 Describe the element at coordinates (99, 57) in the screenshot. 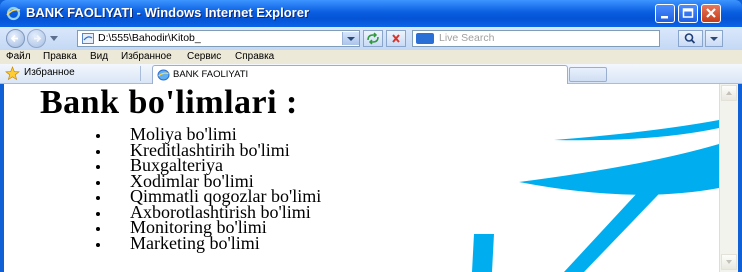

I see `menu-view: Вид` at that location.